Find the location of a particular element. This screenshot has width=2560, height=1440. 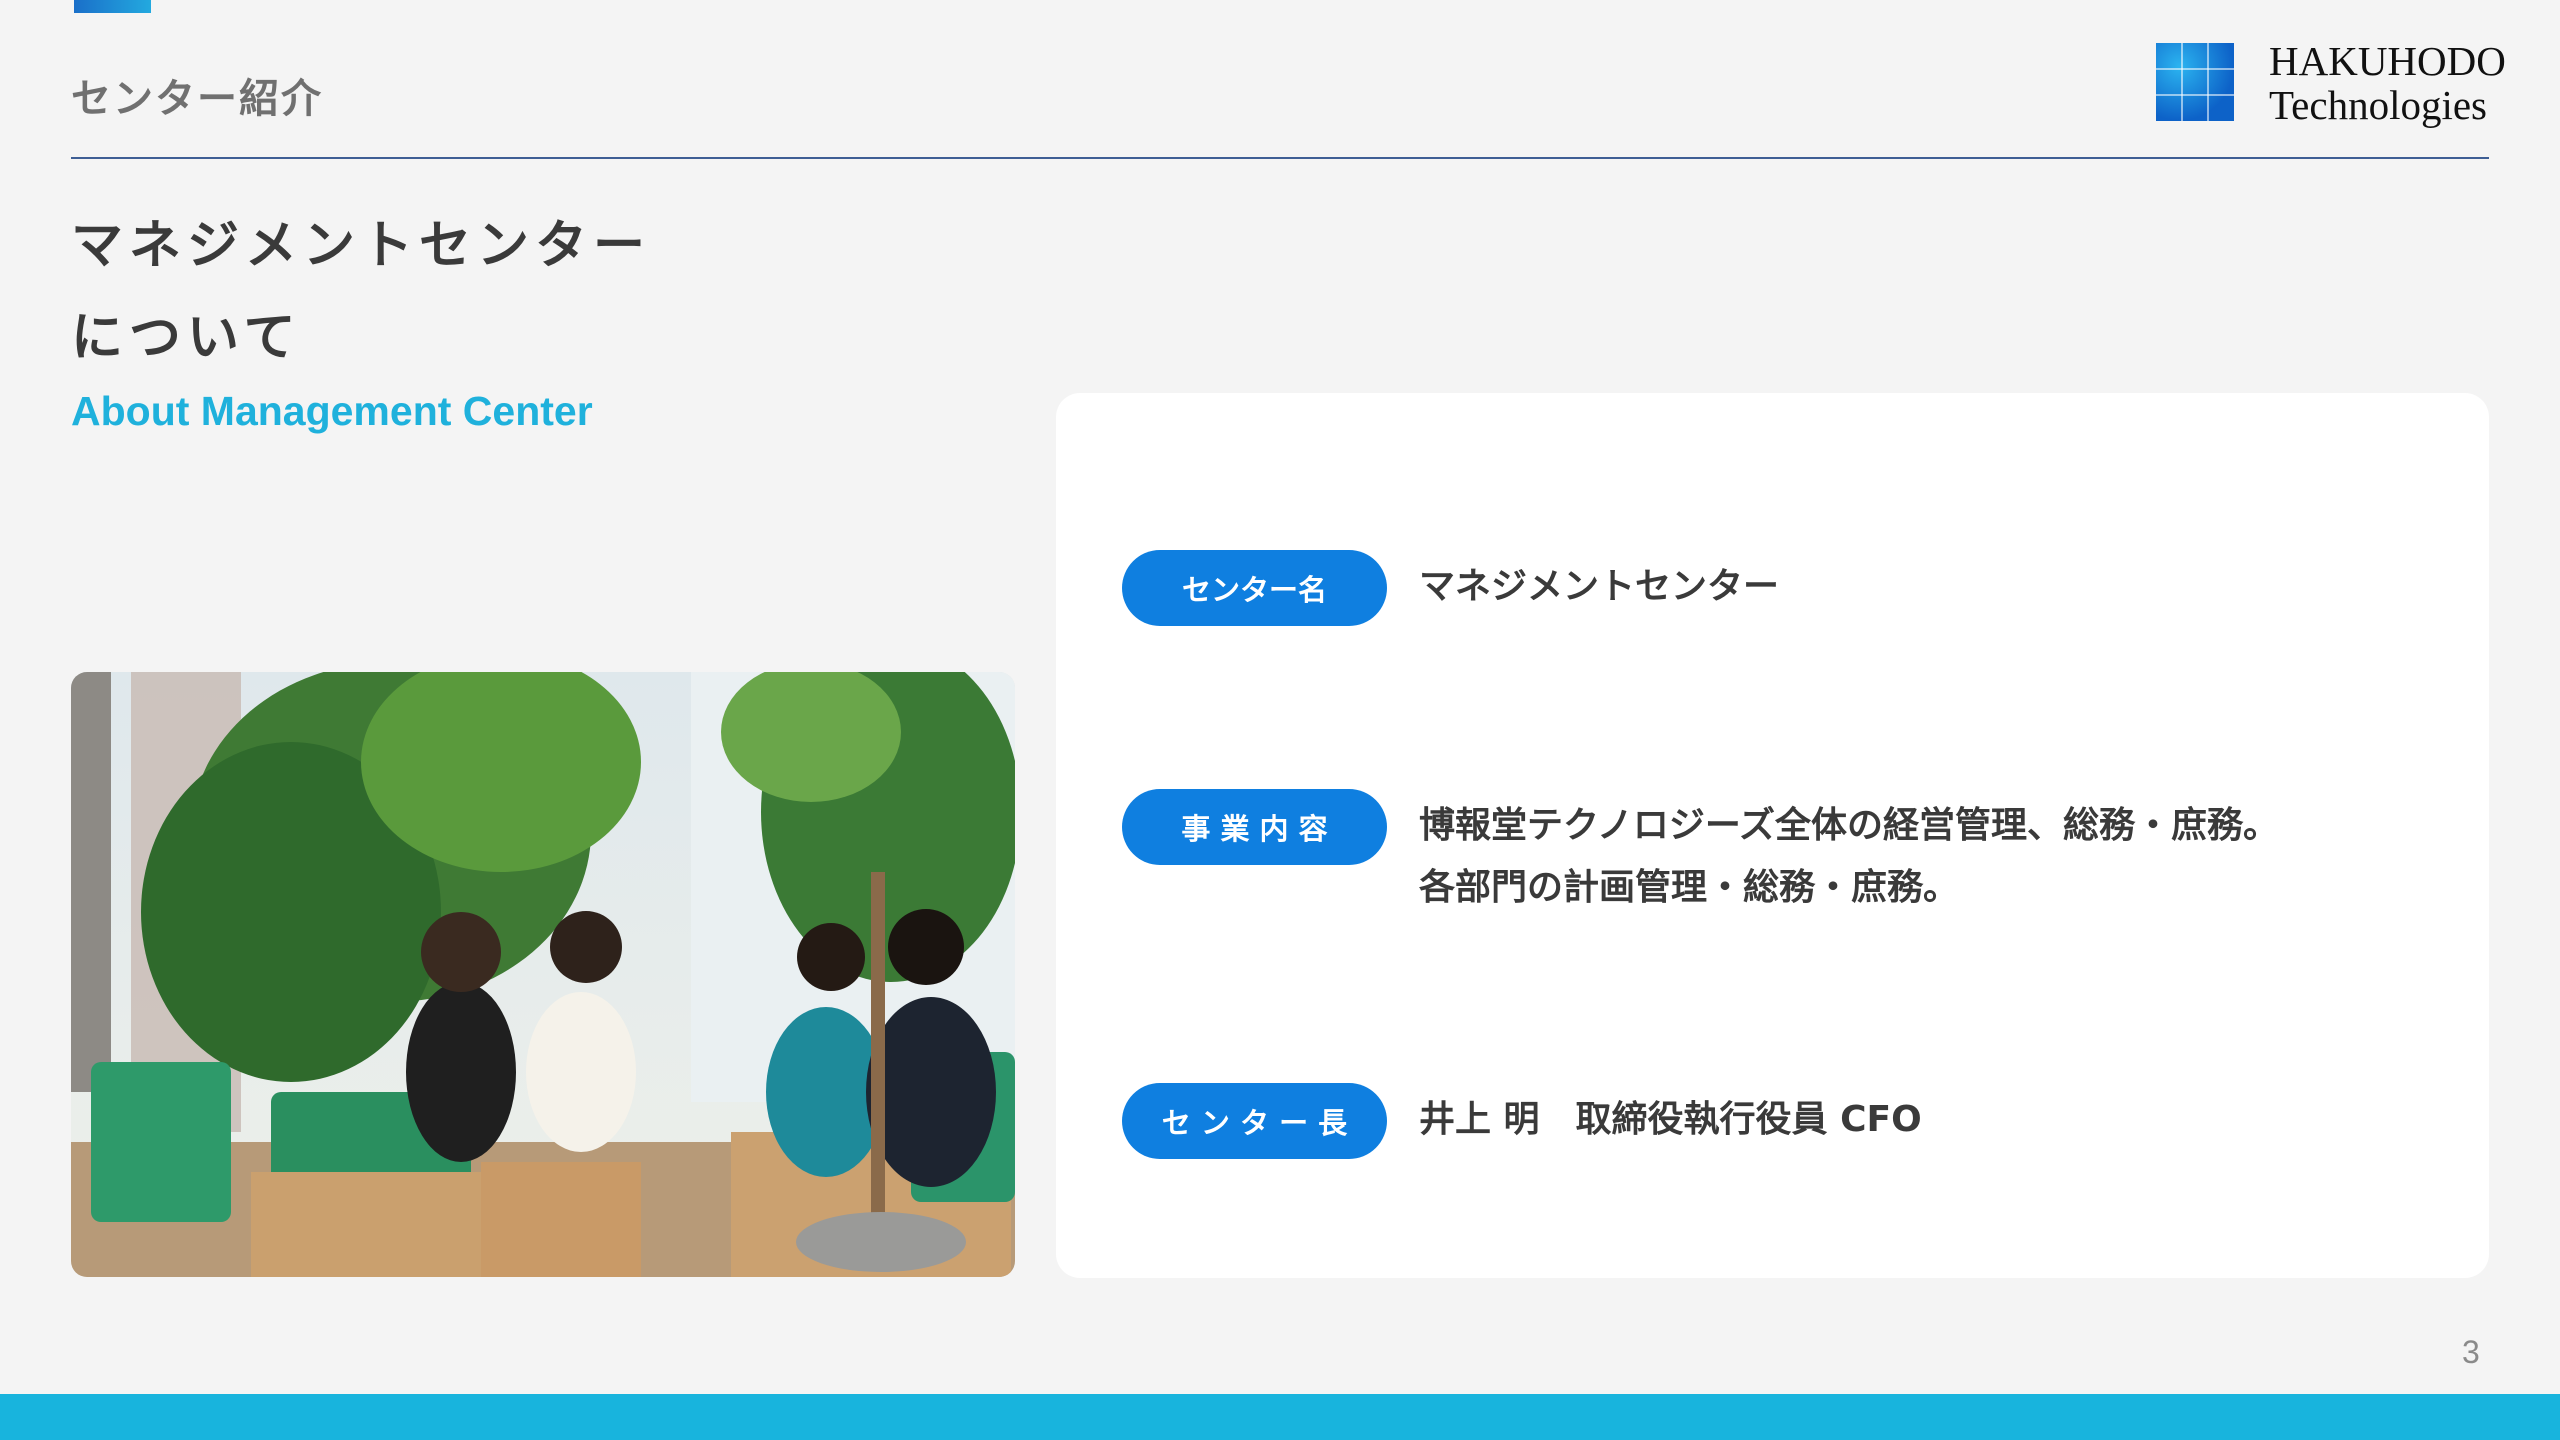

page-title: マネジメントセンター について is located at coordinates (361, 292).